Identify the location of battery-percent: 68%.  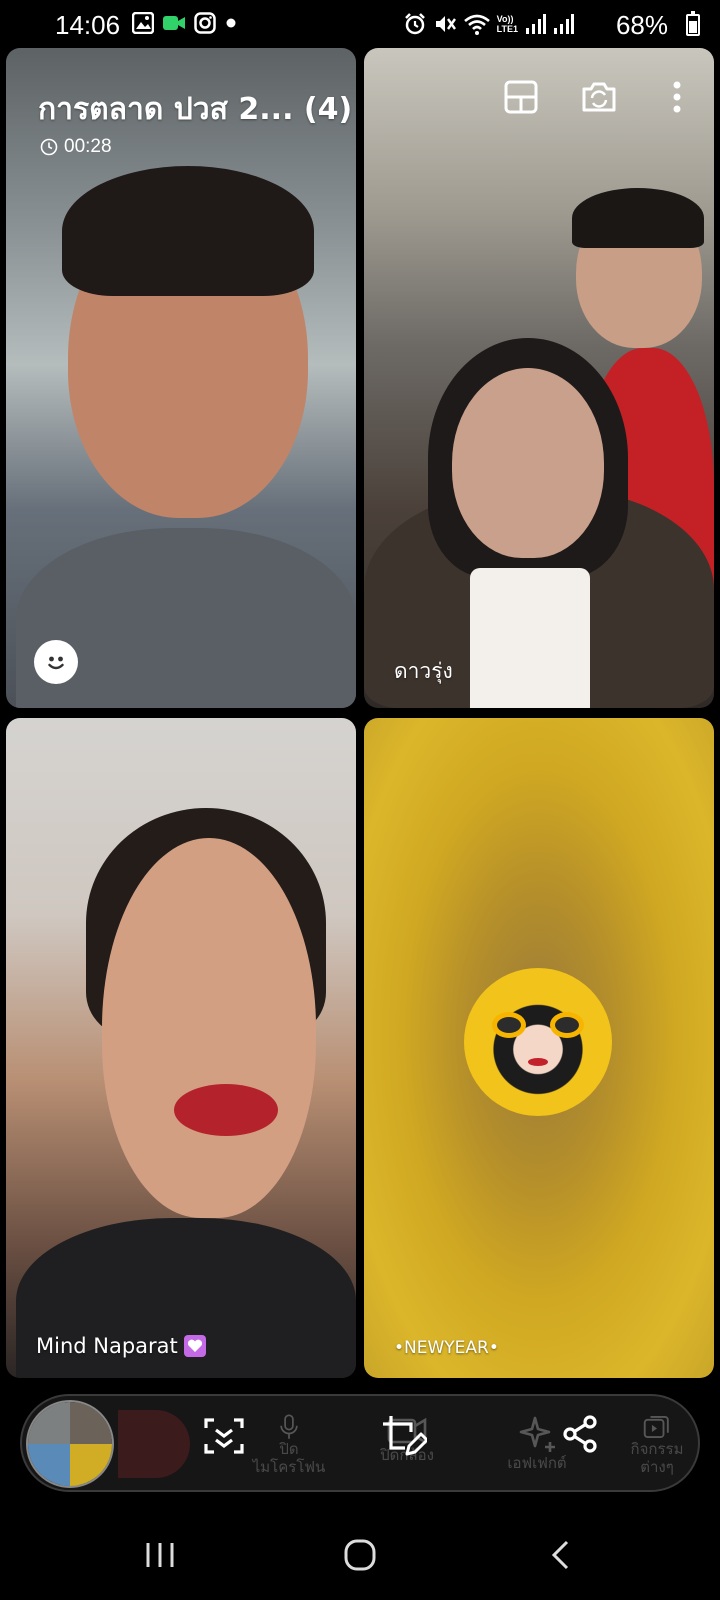
(641, 25).